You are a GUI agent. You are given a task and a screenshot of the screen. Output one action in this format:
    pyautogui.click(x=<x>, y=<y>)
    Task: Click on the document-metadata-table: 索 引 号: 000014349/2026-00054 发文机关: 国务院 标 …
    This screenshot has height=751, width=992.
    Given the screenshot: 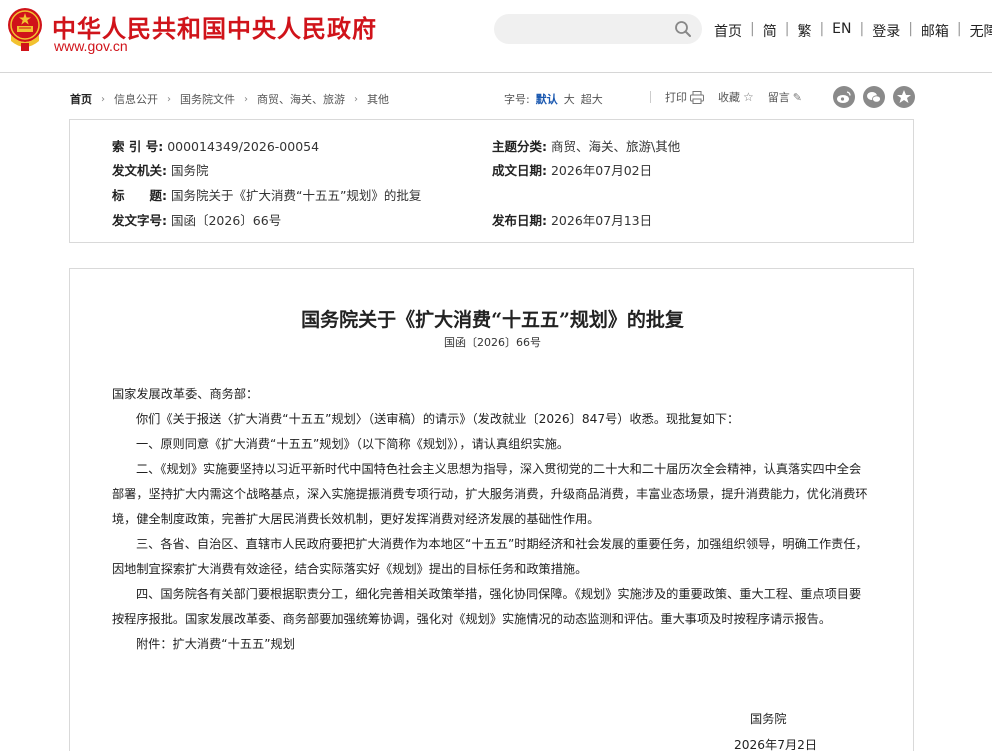 What is the action you would take?
    pyautogui.click(x=491, y=181)
    